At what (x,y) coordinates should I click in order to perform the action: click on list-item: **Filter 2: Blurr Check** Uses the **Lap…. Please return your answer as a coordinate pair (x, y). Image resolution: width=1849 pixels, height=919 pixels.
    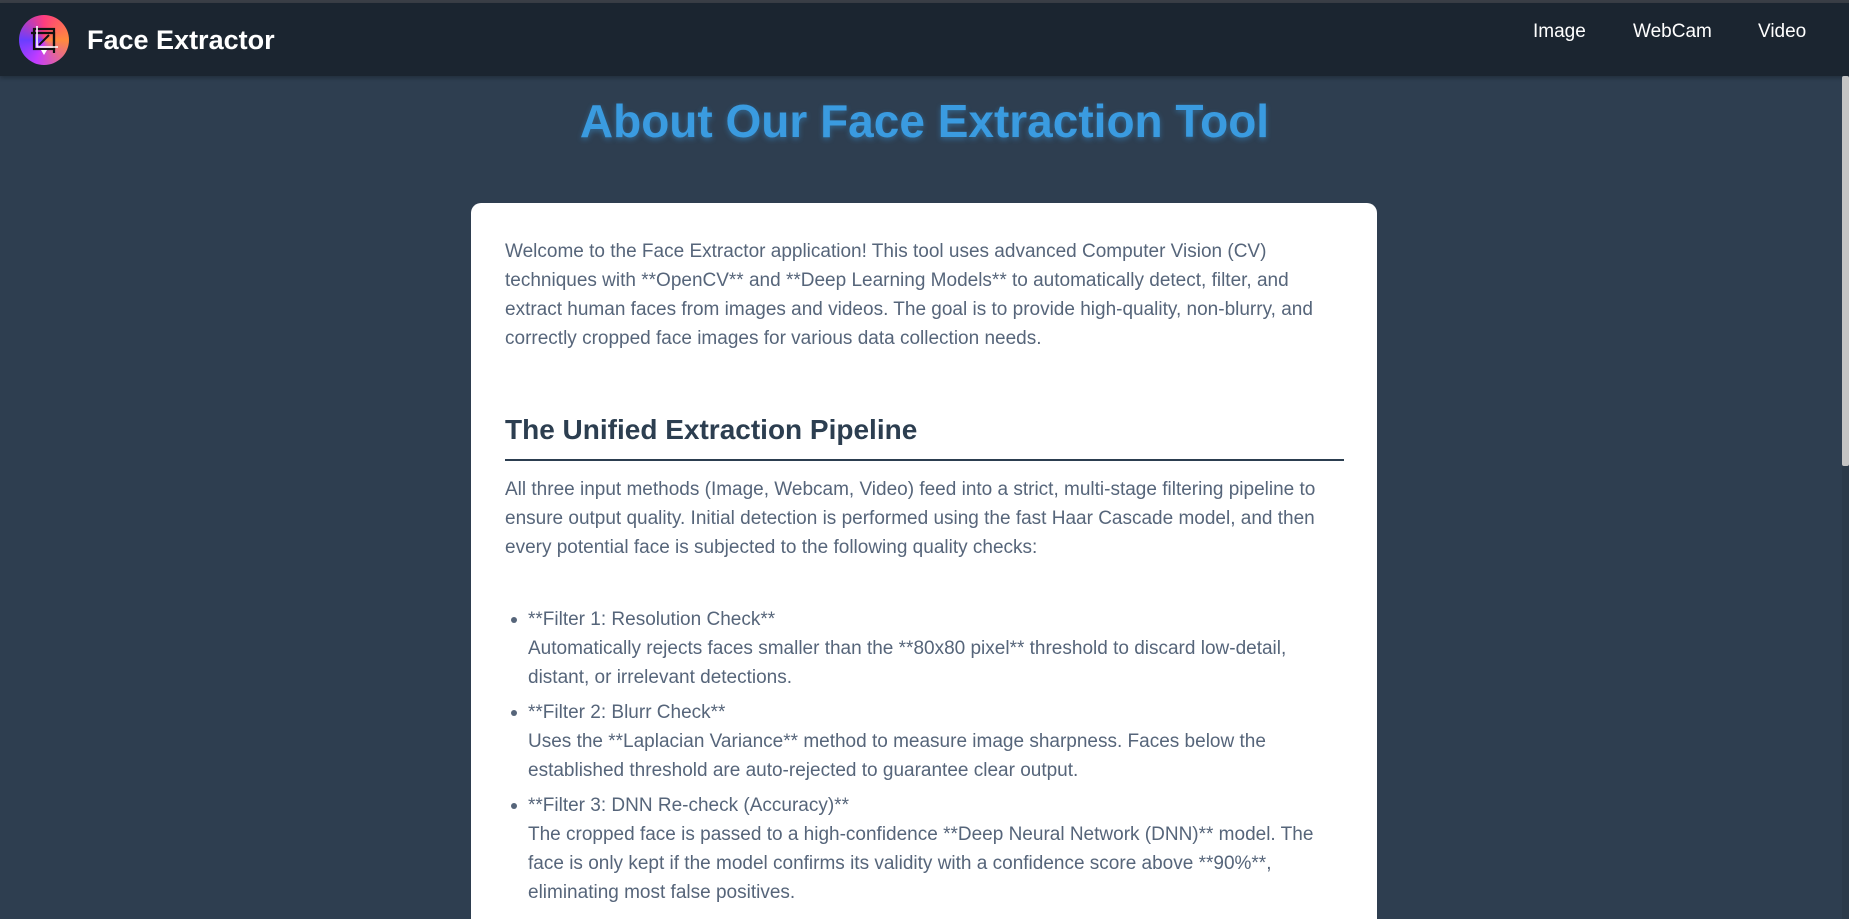
    Looking at the image, I should click on (927, 741).